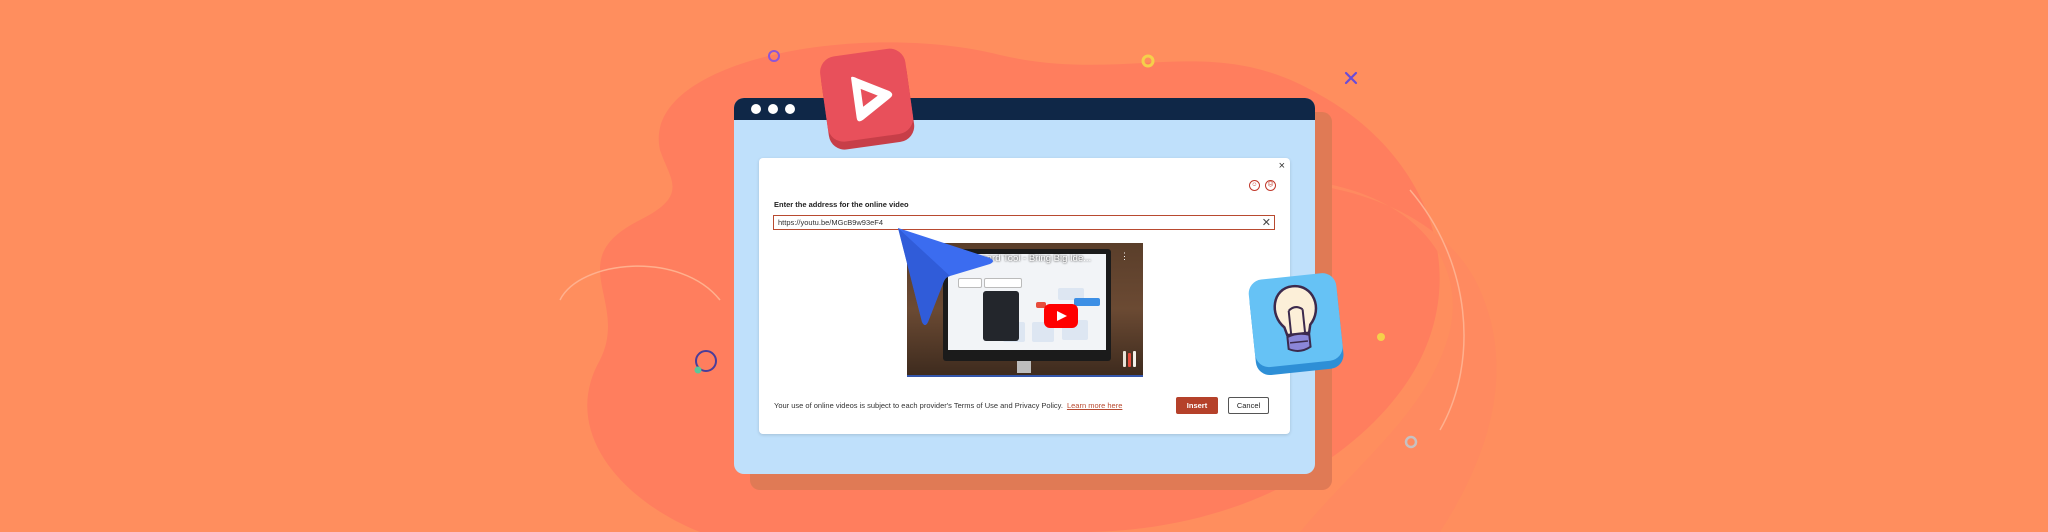  I want to click on url-field: ✕, so click(1024, 222).